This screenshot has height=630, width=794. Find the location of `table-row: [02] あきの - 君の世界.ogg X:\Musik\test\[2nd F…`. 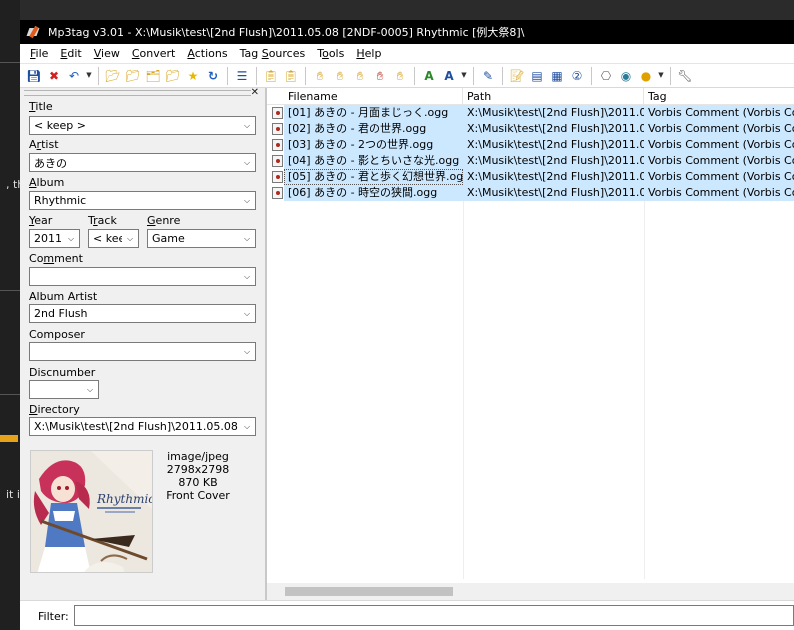

table-row: [02] あきの - 君の世界.ogg X:\Musik\test\[2nd F… is located at coordinates (530, 129).